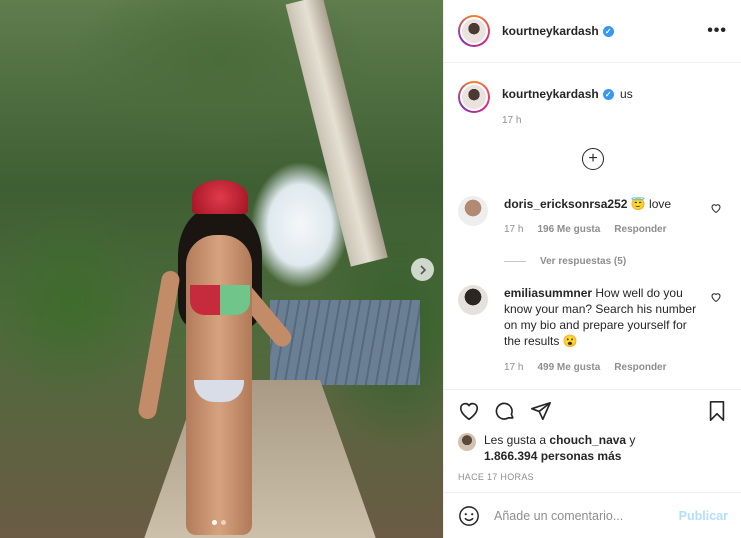 This screenshot has width=741, height=538. What do you see at coordinates (469, 516) in the screenshot?
I see `emoji-icon` at bounding box center [469, 516].